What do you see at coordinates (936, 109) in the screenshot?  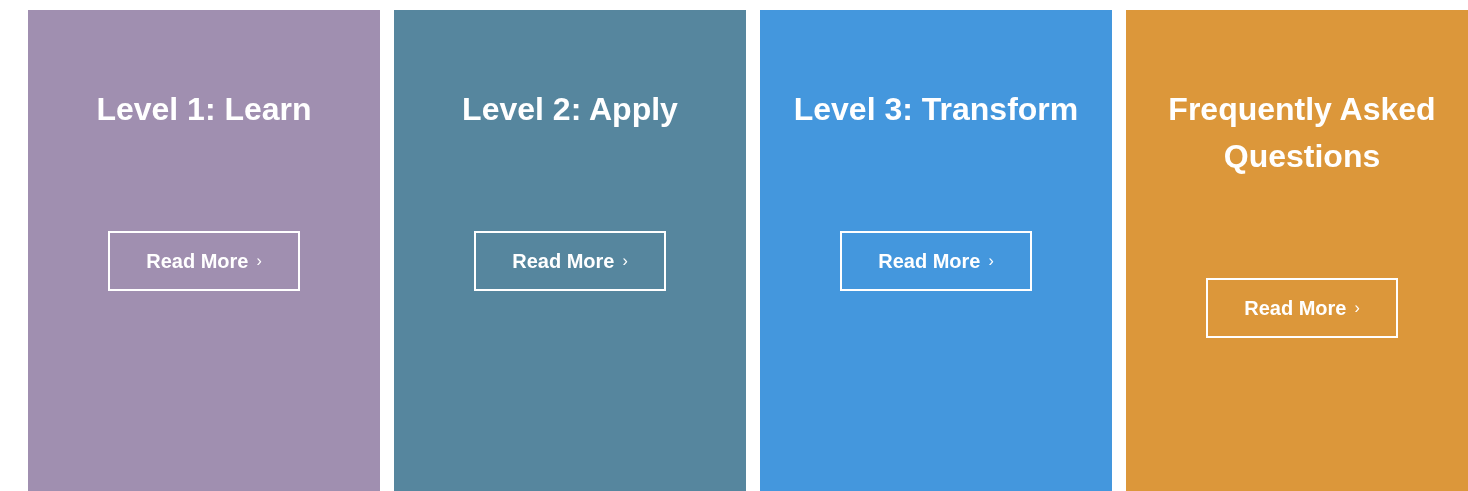 I see `card-title: Level 3: Transform` at bounding box center [936, 109].